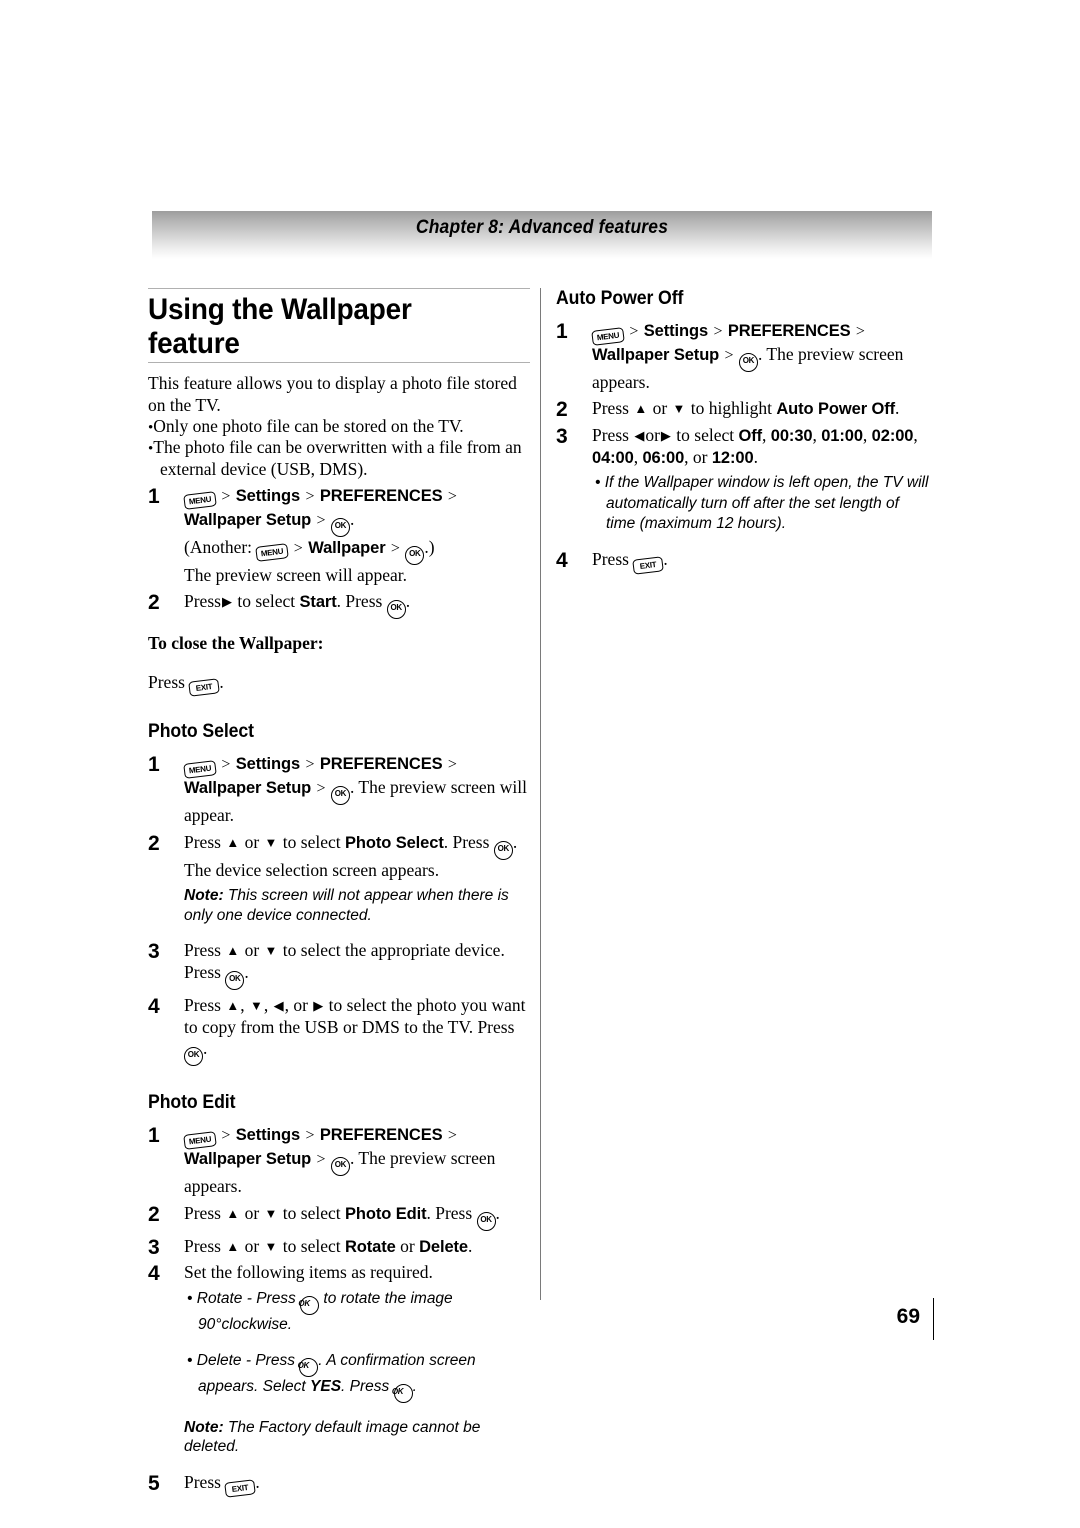 This screenshot has width=1080, height=1528. Describe the element at coordinates (339, 363) in the screenshot. I see `title-rule-bottom` at that location.